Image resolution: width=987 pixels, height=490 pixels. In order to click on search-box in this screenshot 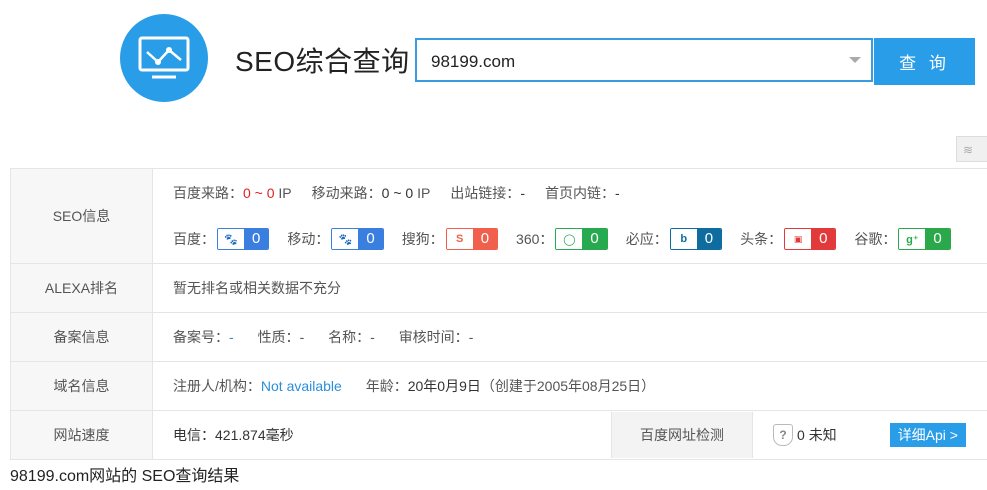, I will do `click(644, 60)`.